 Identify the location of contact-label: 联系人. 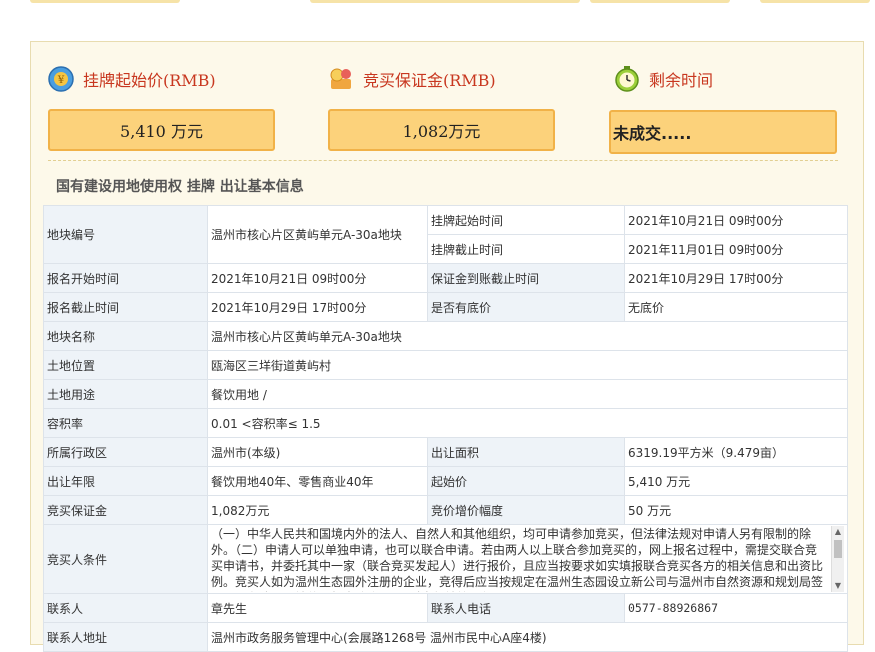
(125, 608).